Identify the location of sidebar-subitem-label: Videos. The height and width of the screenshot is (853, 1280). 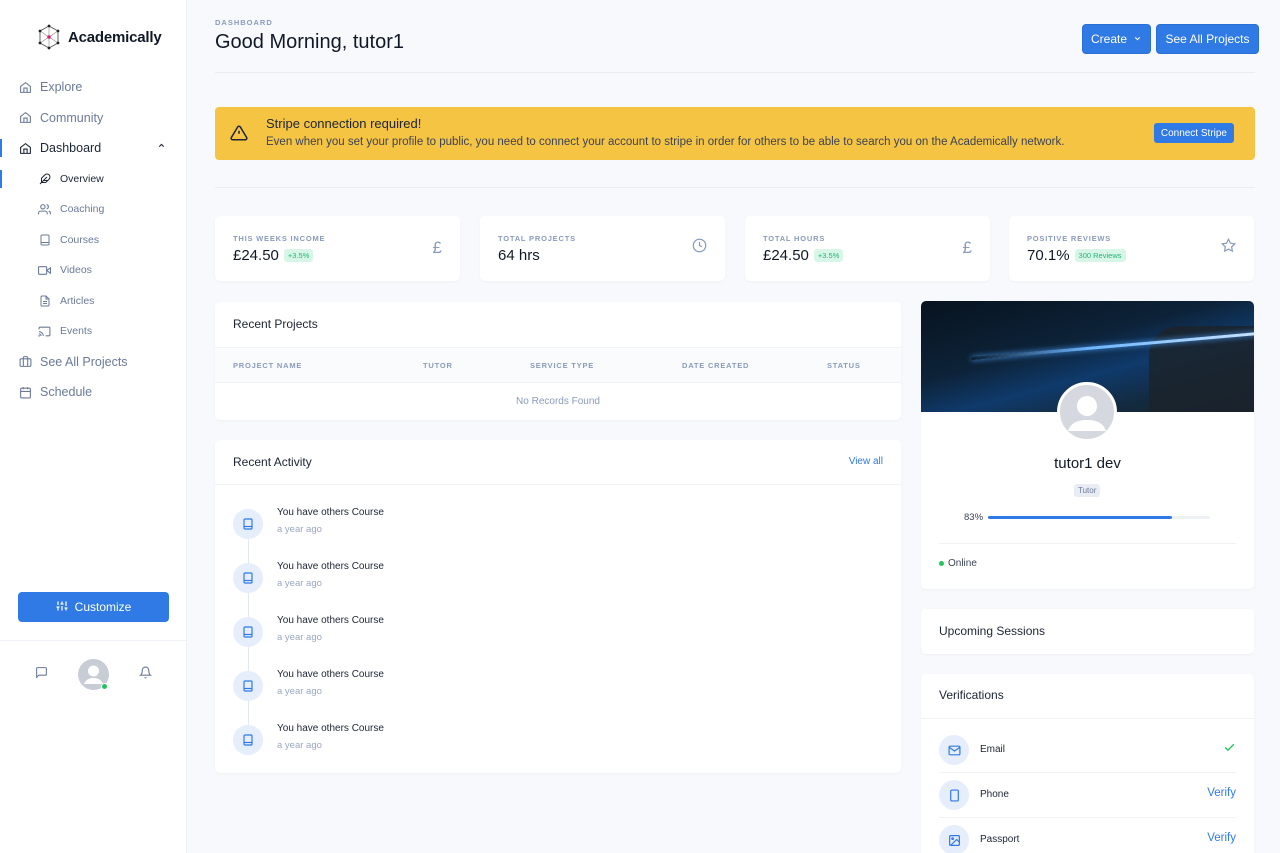
(76, 270).